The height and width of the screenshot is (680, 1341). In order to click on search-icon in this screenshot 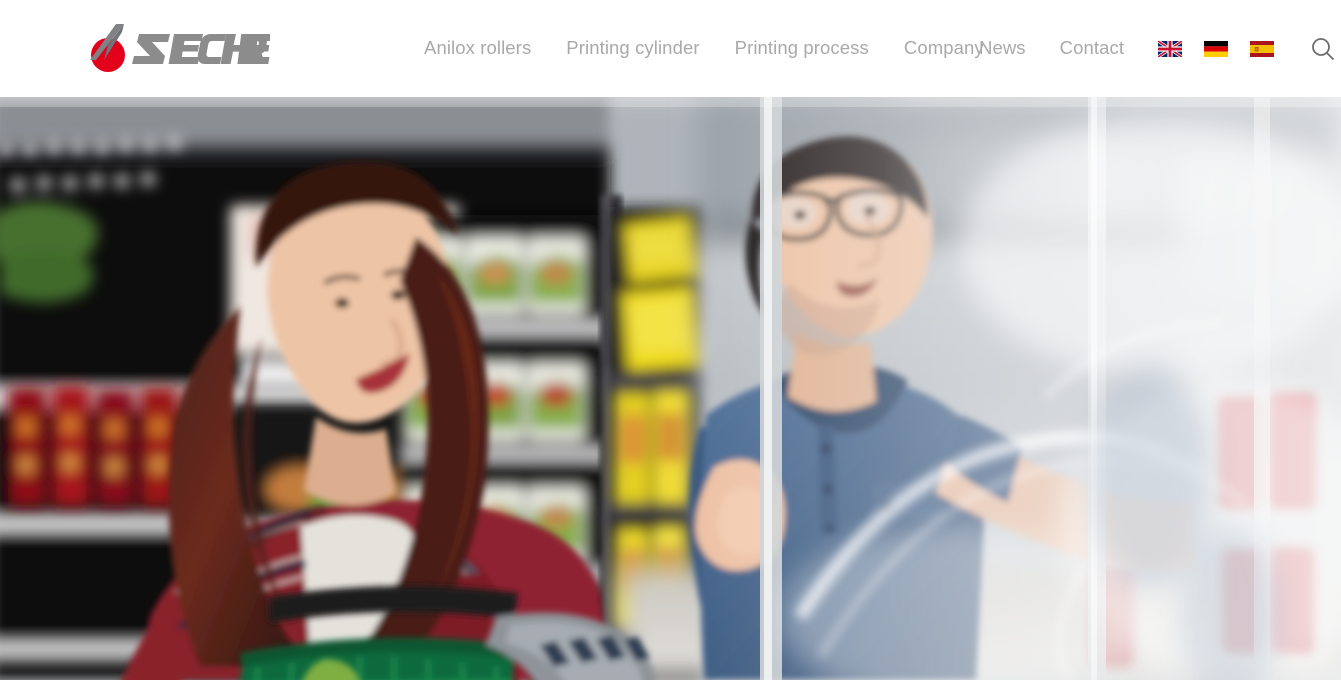, I will do `click(1323, 49)`.